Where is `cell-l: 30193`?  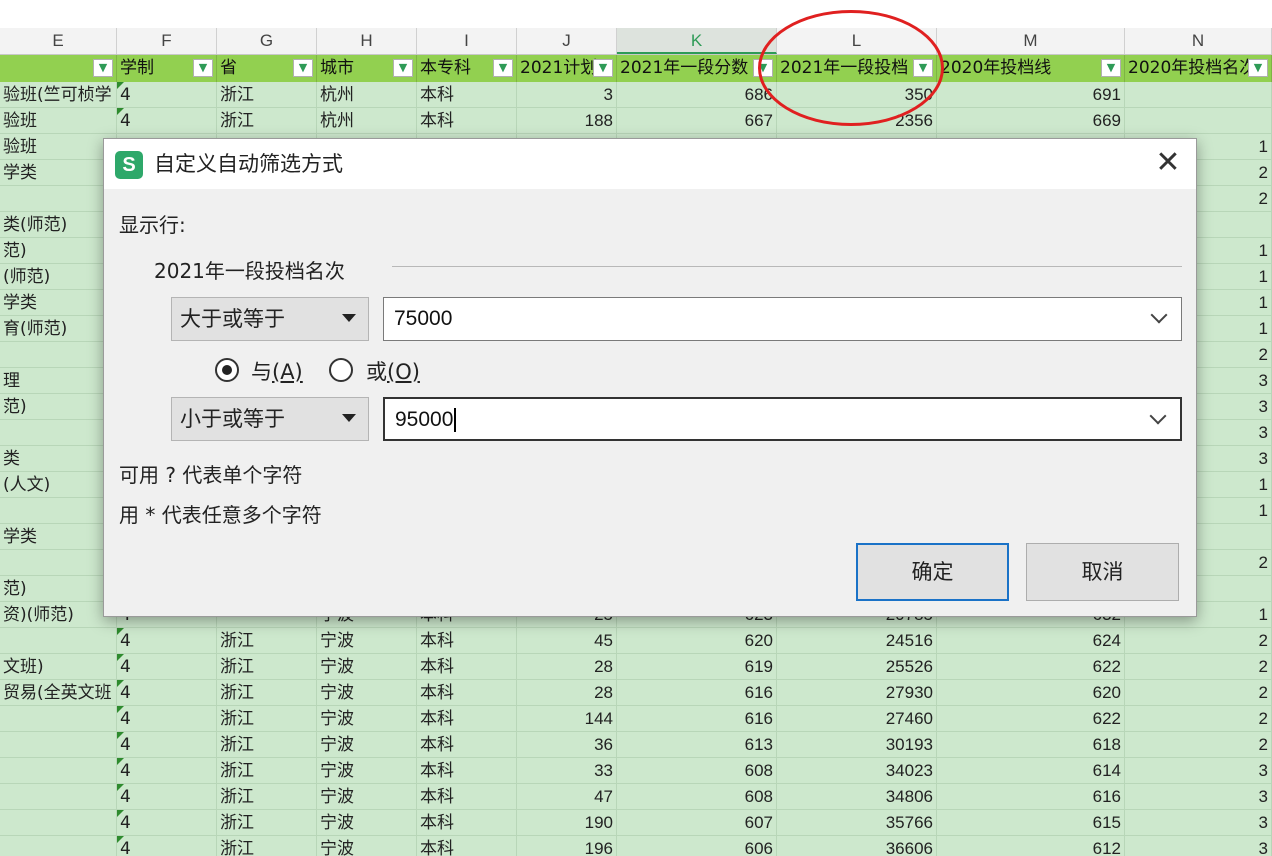
cell-l: 30193 is located at coordinates (857, 745).